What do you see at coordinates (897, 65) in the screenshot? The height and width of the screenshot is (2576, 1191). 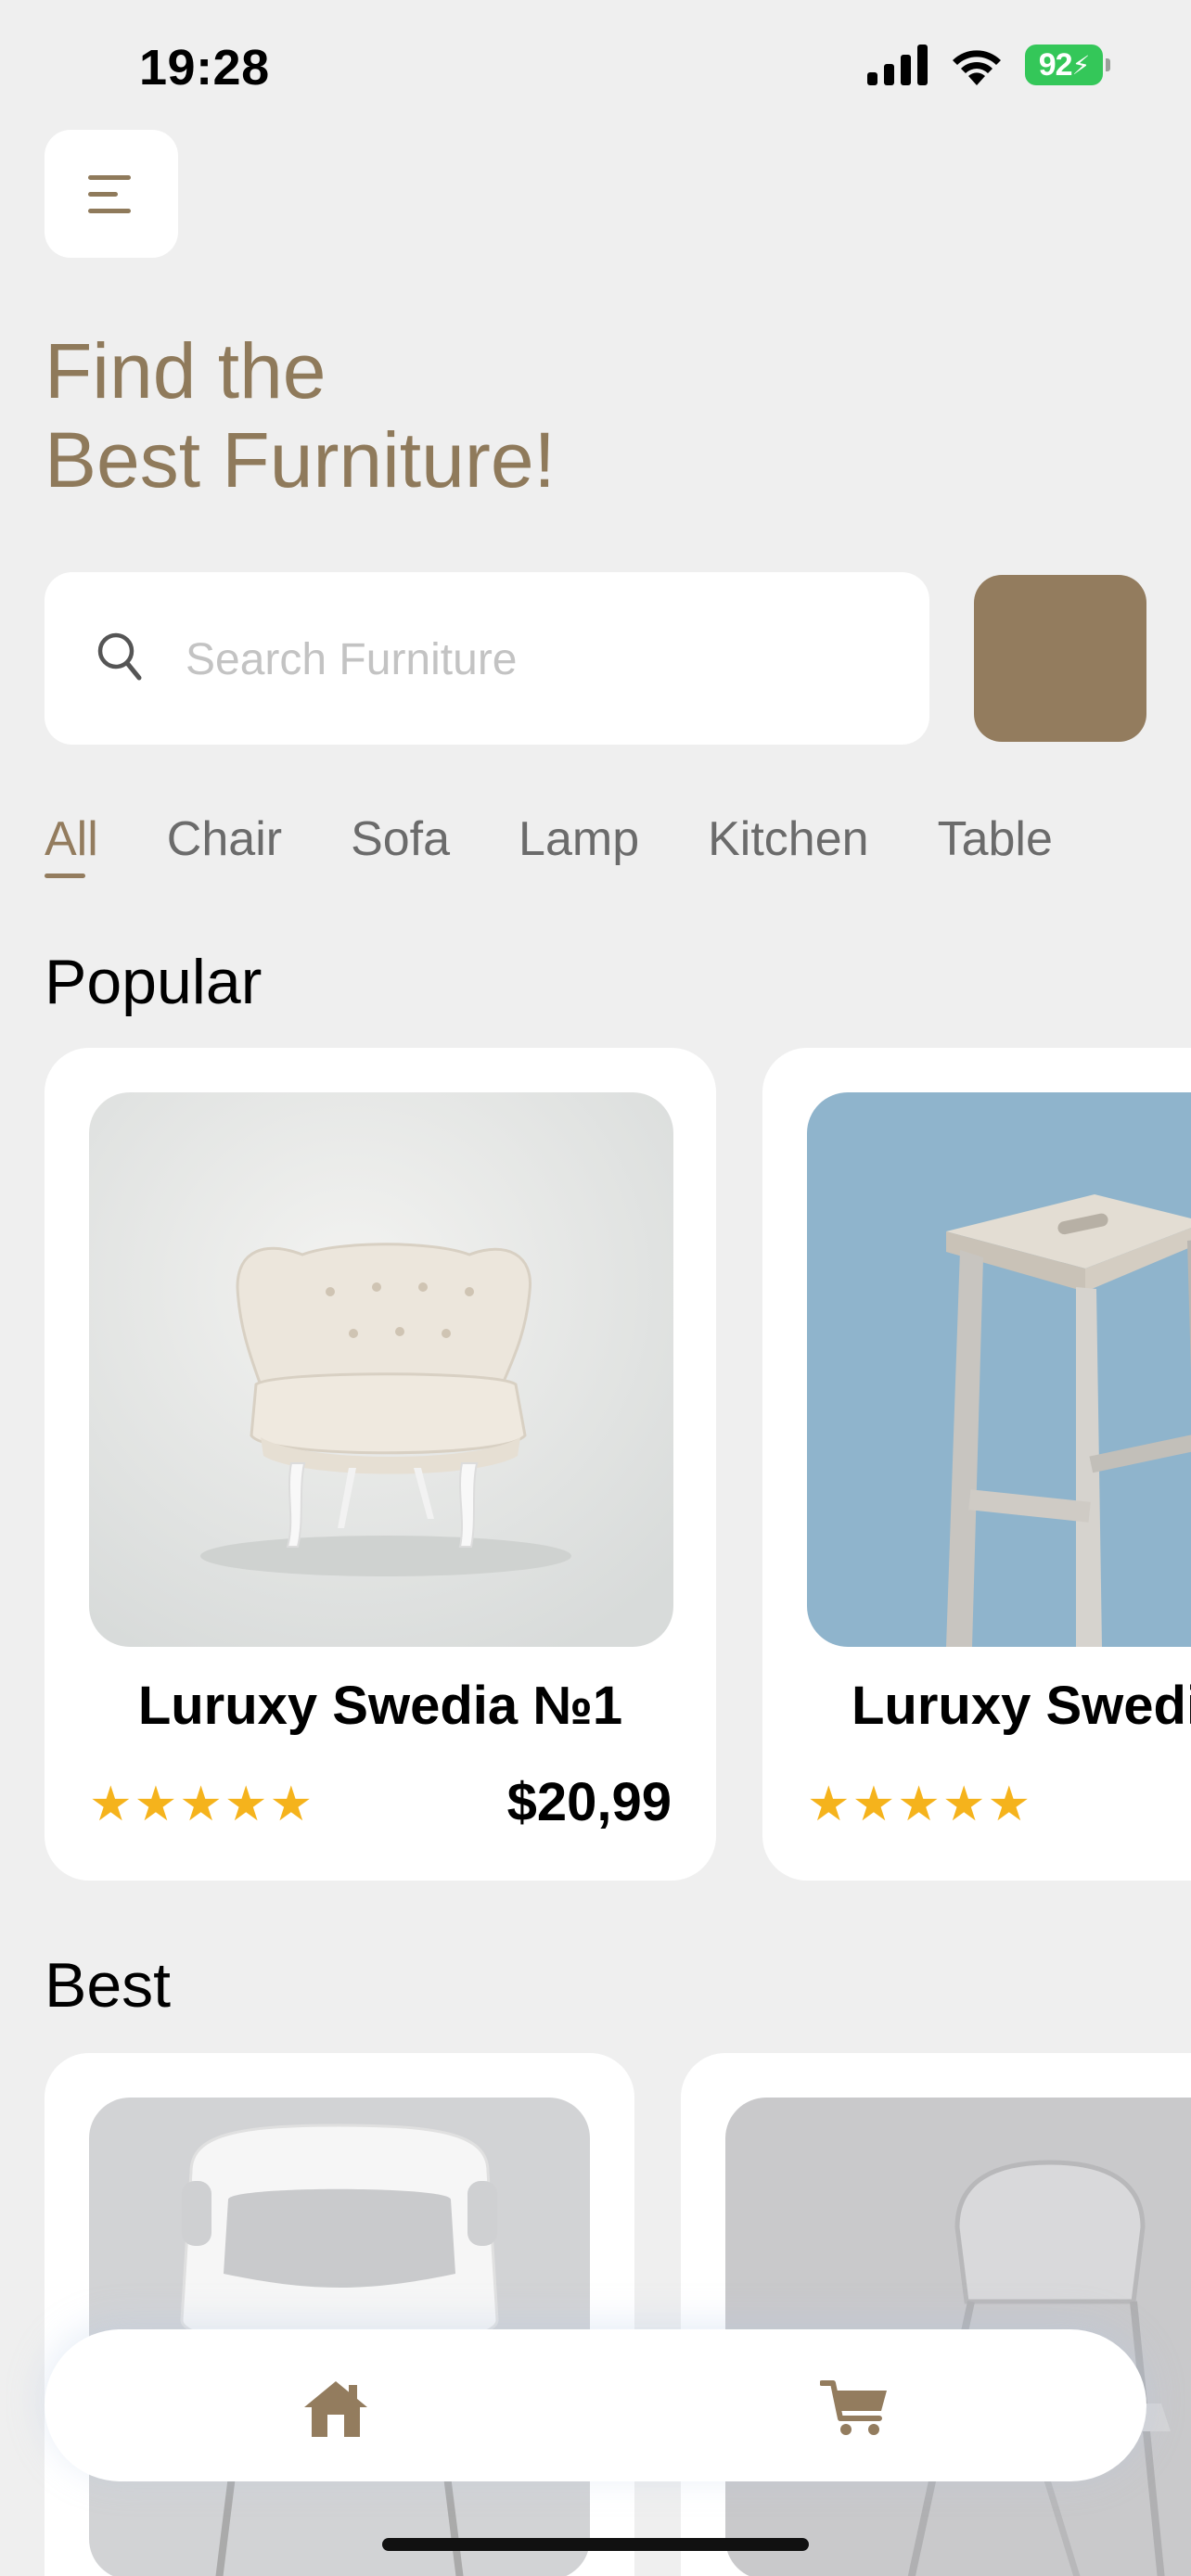 I see `signal-icon` at bounding box center [897, 65].